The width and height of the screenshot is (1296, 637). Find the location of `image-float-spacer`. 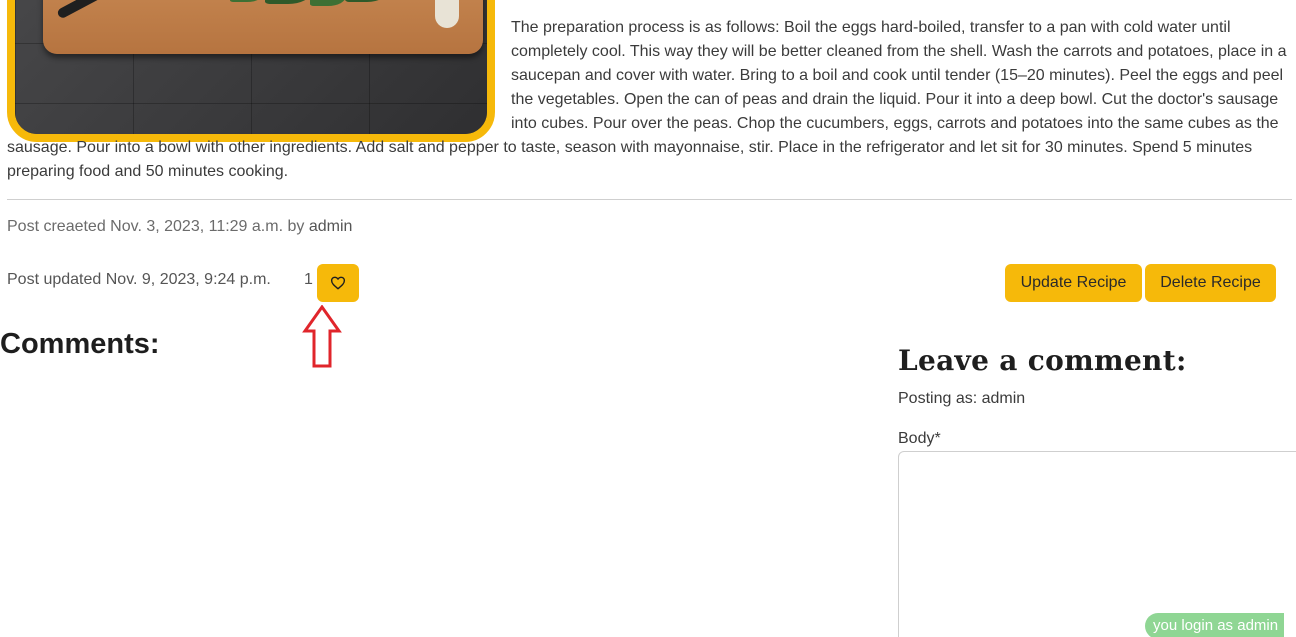

image-float-spacer is located at coordinates (259, 76).